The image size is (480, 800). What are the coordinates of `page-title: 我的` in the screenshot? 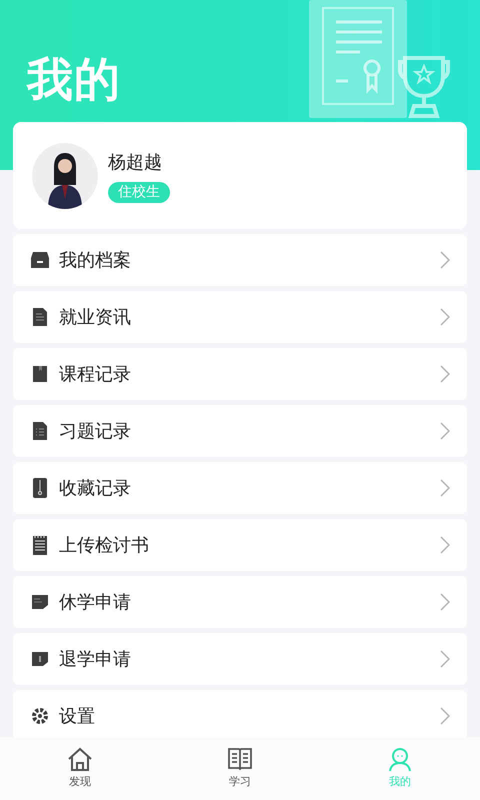 It's located at (74, 79).